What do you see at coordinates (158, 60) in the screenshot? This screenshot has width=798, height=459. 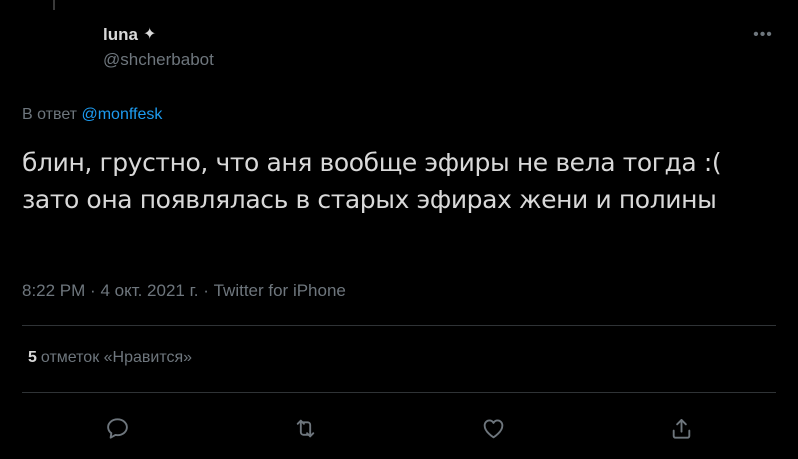 I see `user-handle: @shcherbabot` at bounding box center [158, 60].